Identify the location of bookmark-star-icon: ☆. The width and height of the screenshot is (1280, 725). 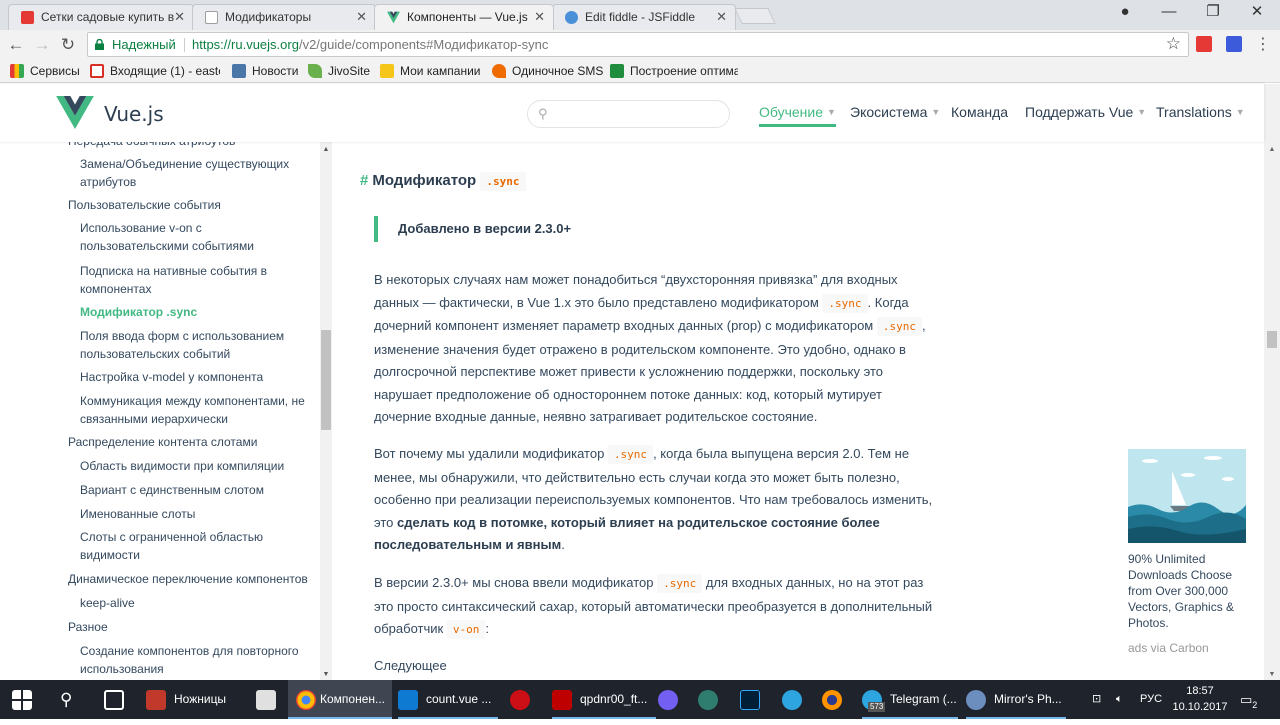
(1173, 44).